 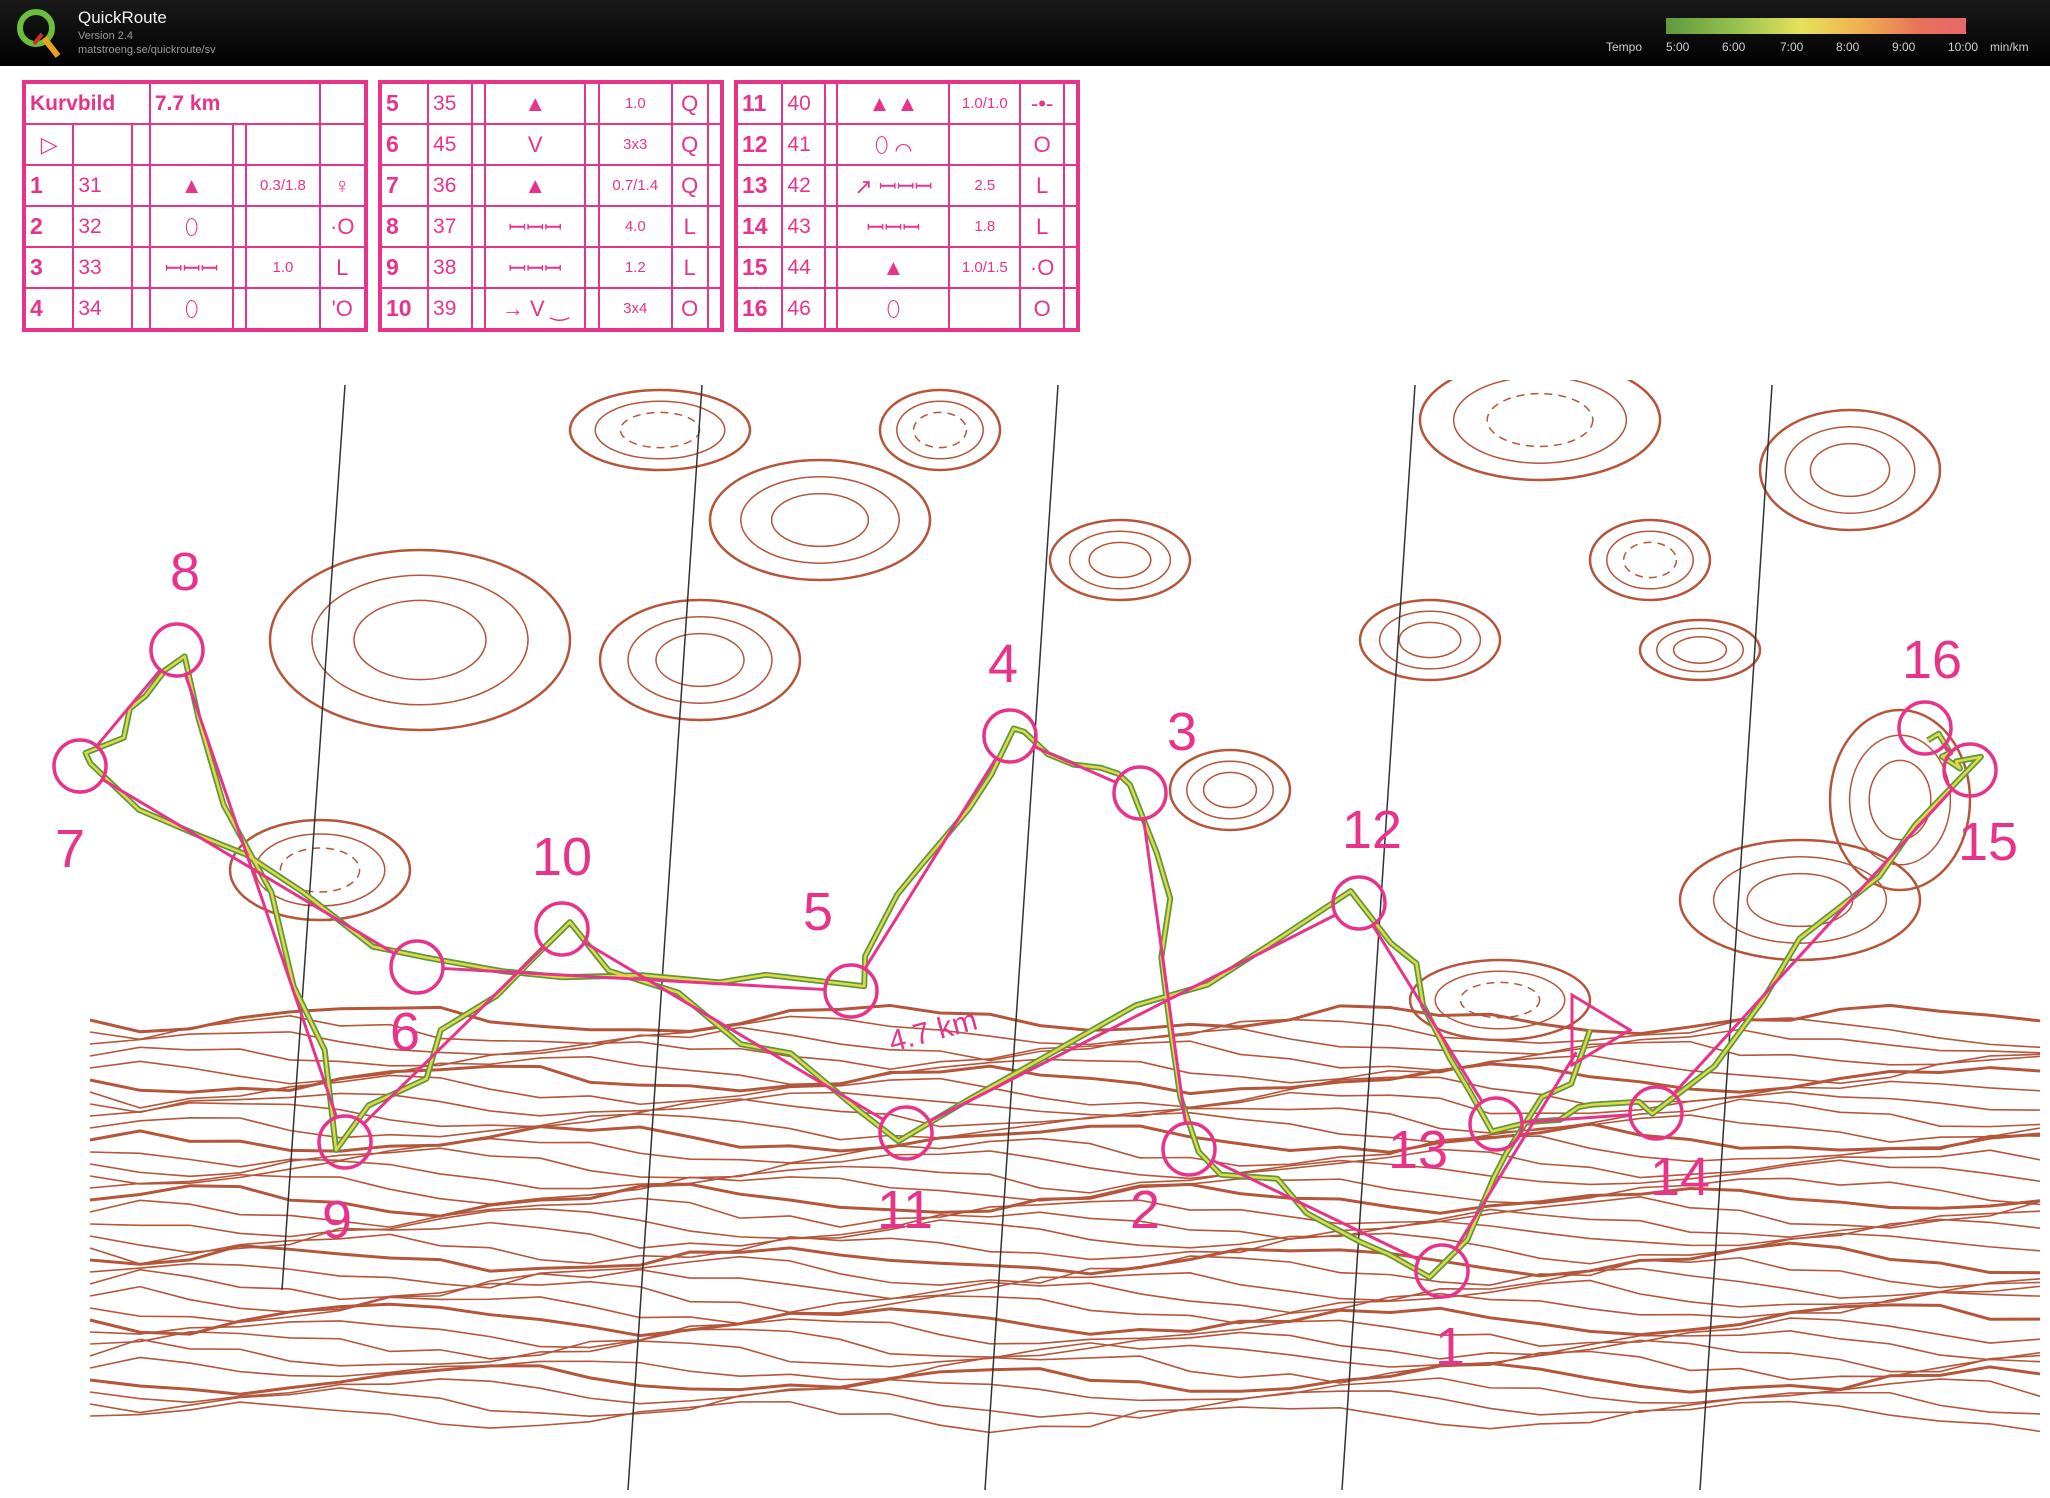 I want to click on tempo-unit: min/km, so click(x=2009, y=47).